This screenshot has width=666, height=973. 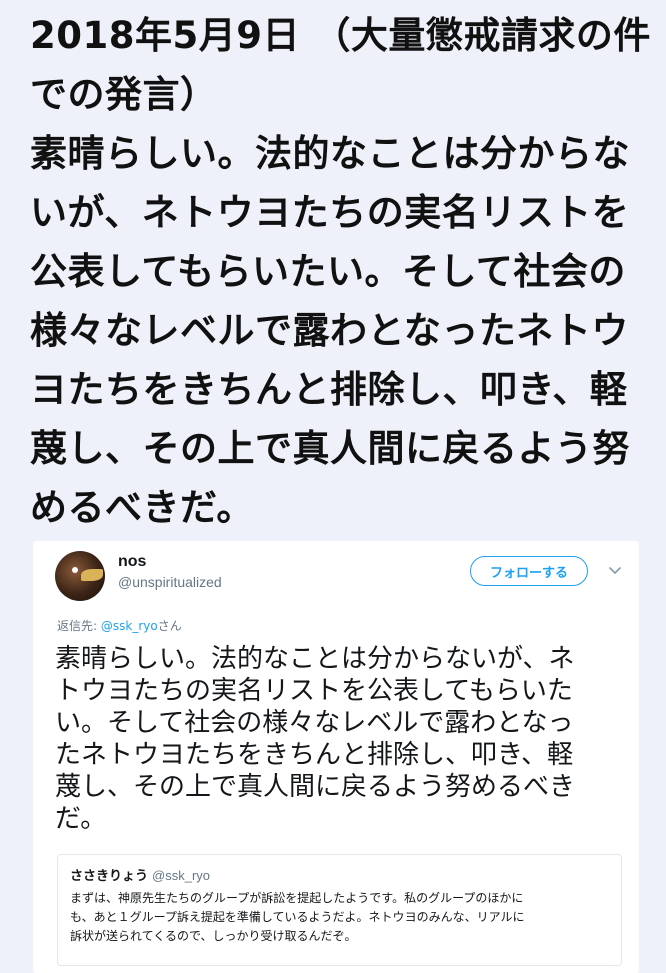 What do you see at coordinates (109, 876) in the screenshot?
I see `quote-author-name: ささきりょう` at bounding box center [109, 876].